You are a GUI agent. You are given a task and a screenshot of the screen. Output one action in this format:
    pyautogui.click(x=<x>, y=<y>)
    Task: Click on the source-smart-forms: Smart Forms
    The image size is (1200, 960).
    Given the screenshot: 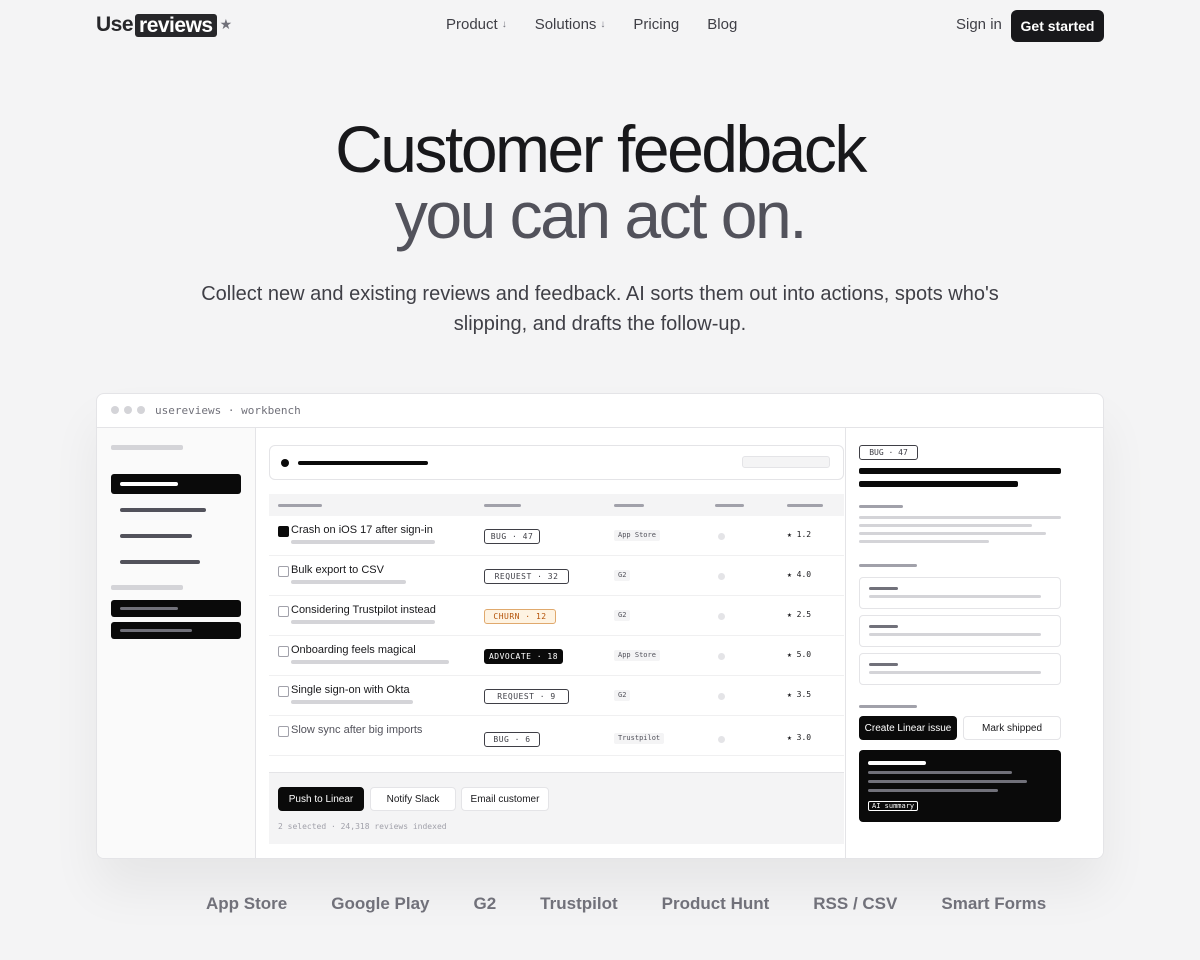 What is the action you would take?
    pyautogui.click(x=994, y=903)
    